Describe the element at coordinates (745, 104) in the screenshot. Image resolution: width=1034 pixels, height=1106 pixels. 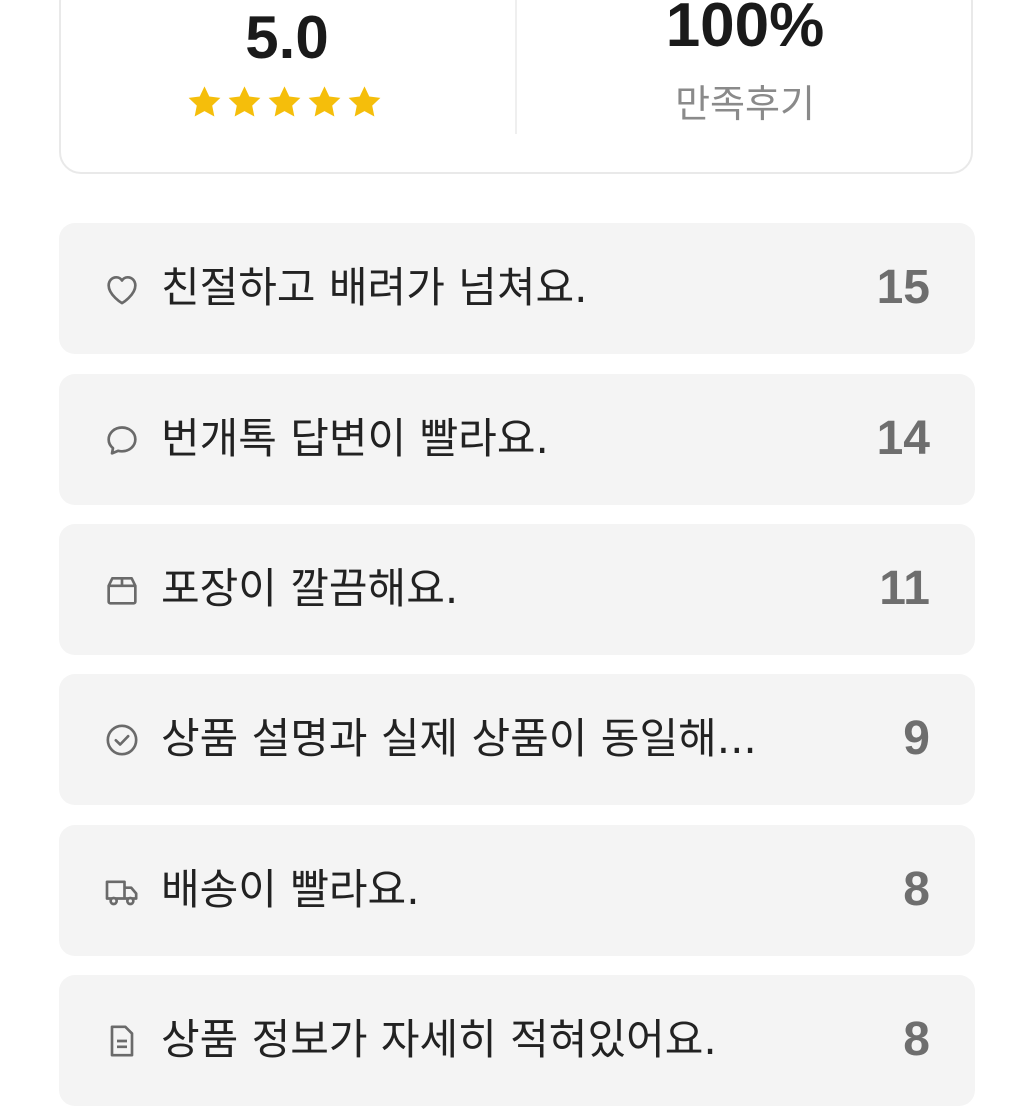
I see `satisfaction-label: 만족후기` at that location.